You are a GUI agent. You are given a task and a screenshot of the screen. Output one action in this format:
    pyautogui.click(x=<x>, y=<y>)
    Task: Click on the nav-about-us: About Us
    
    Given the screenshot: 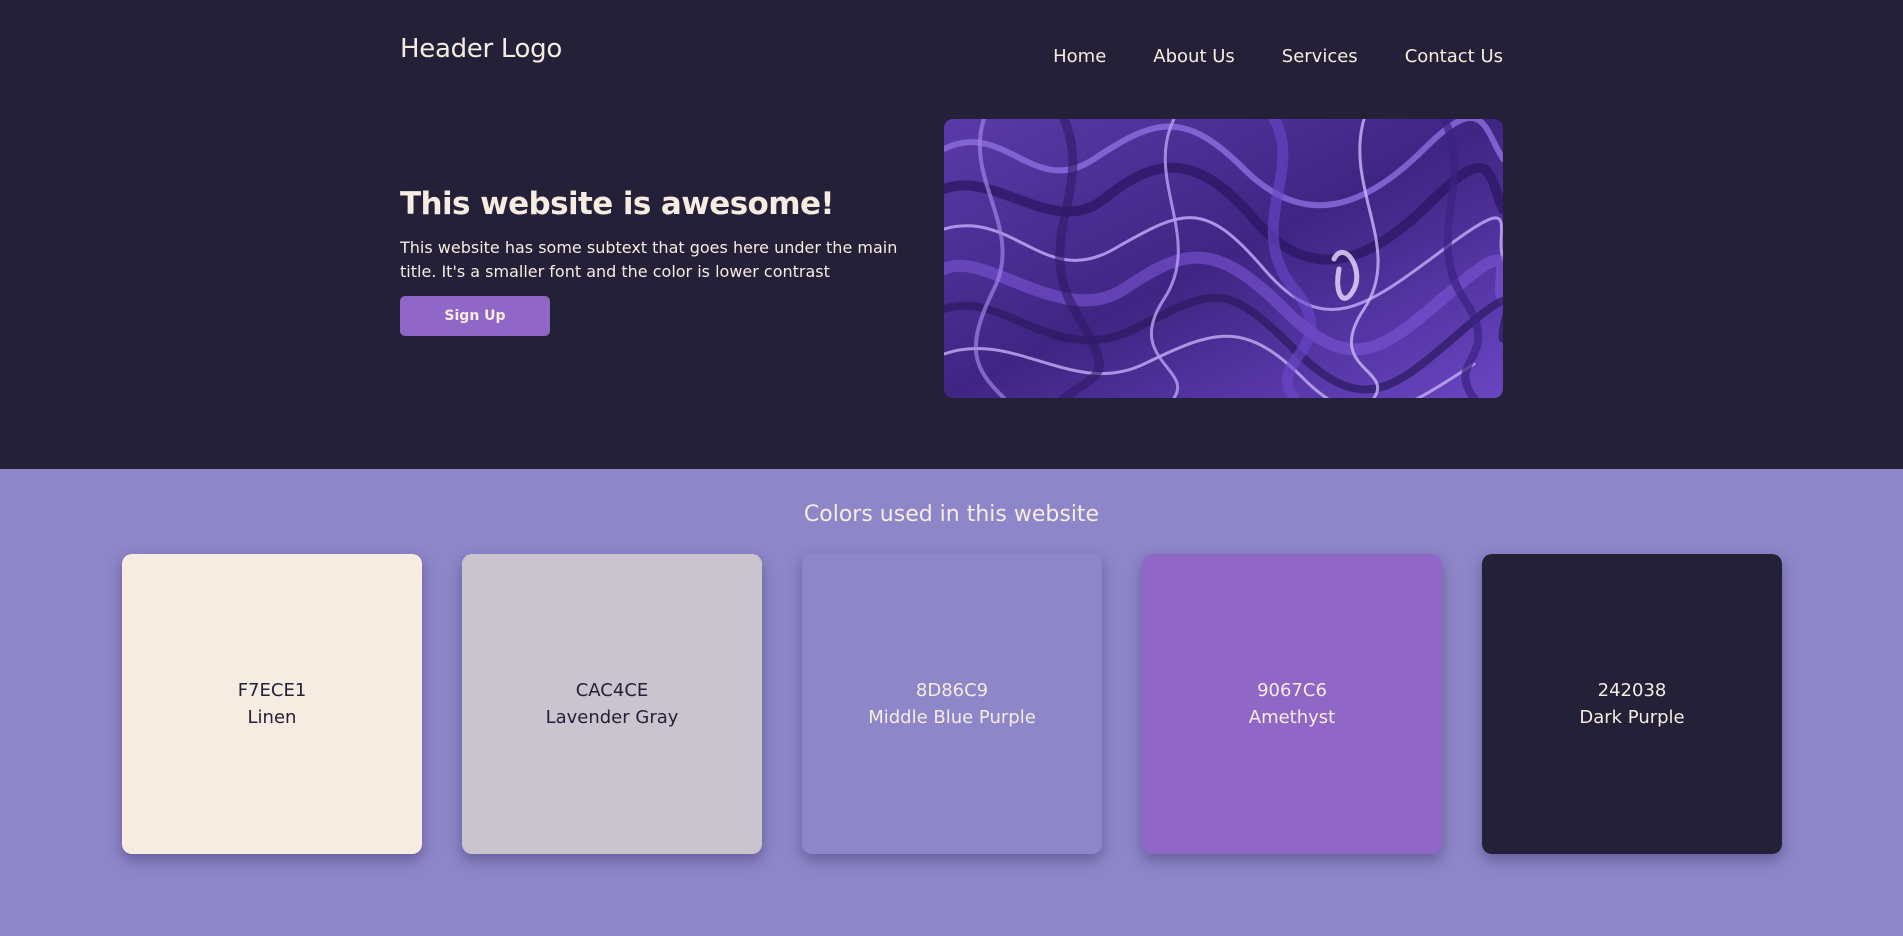 What is the action you would take?
    pyautogui.click(x=1194, y=56)
    